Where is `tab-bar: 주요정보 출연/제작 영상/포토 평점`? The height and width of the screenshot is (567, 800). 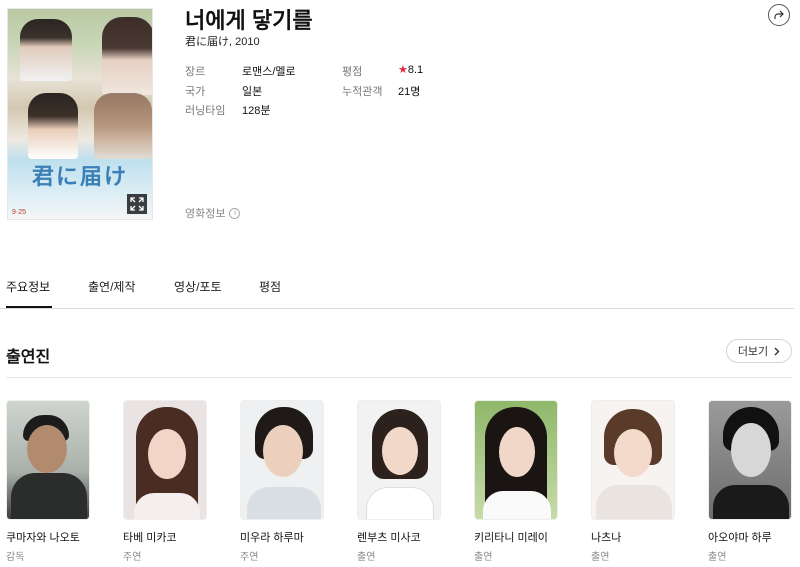
tab-bar: 주요정보 출연/제작 영상/포토 평점 is located at coordinates (397, 288).